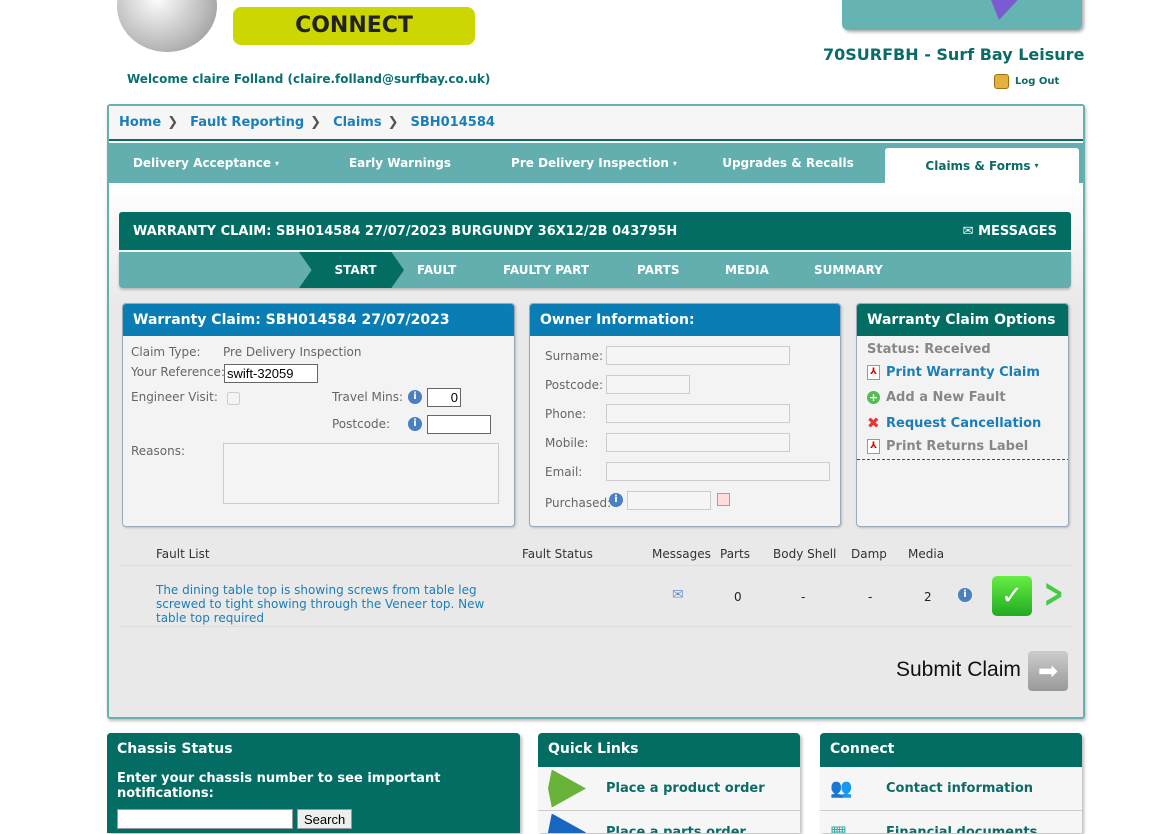 This screenshot has width=1165, height=834. What do you see at coordinates (318, 320) in the screenshot?
I see `claim-panel-title: Warranty Claim: SBH014584 27/07/2023` at bounding box center [318, 320].